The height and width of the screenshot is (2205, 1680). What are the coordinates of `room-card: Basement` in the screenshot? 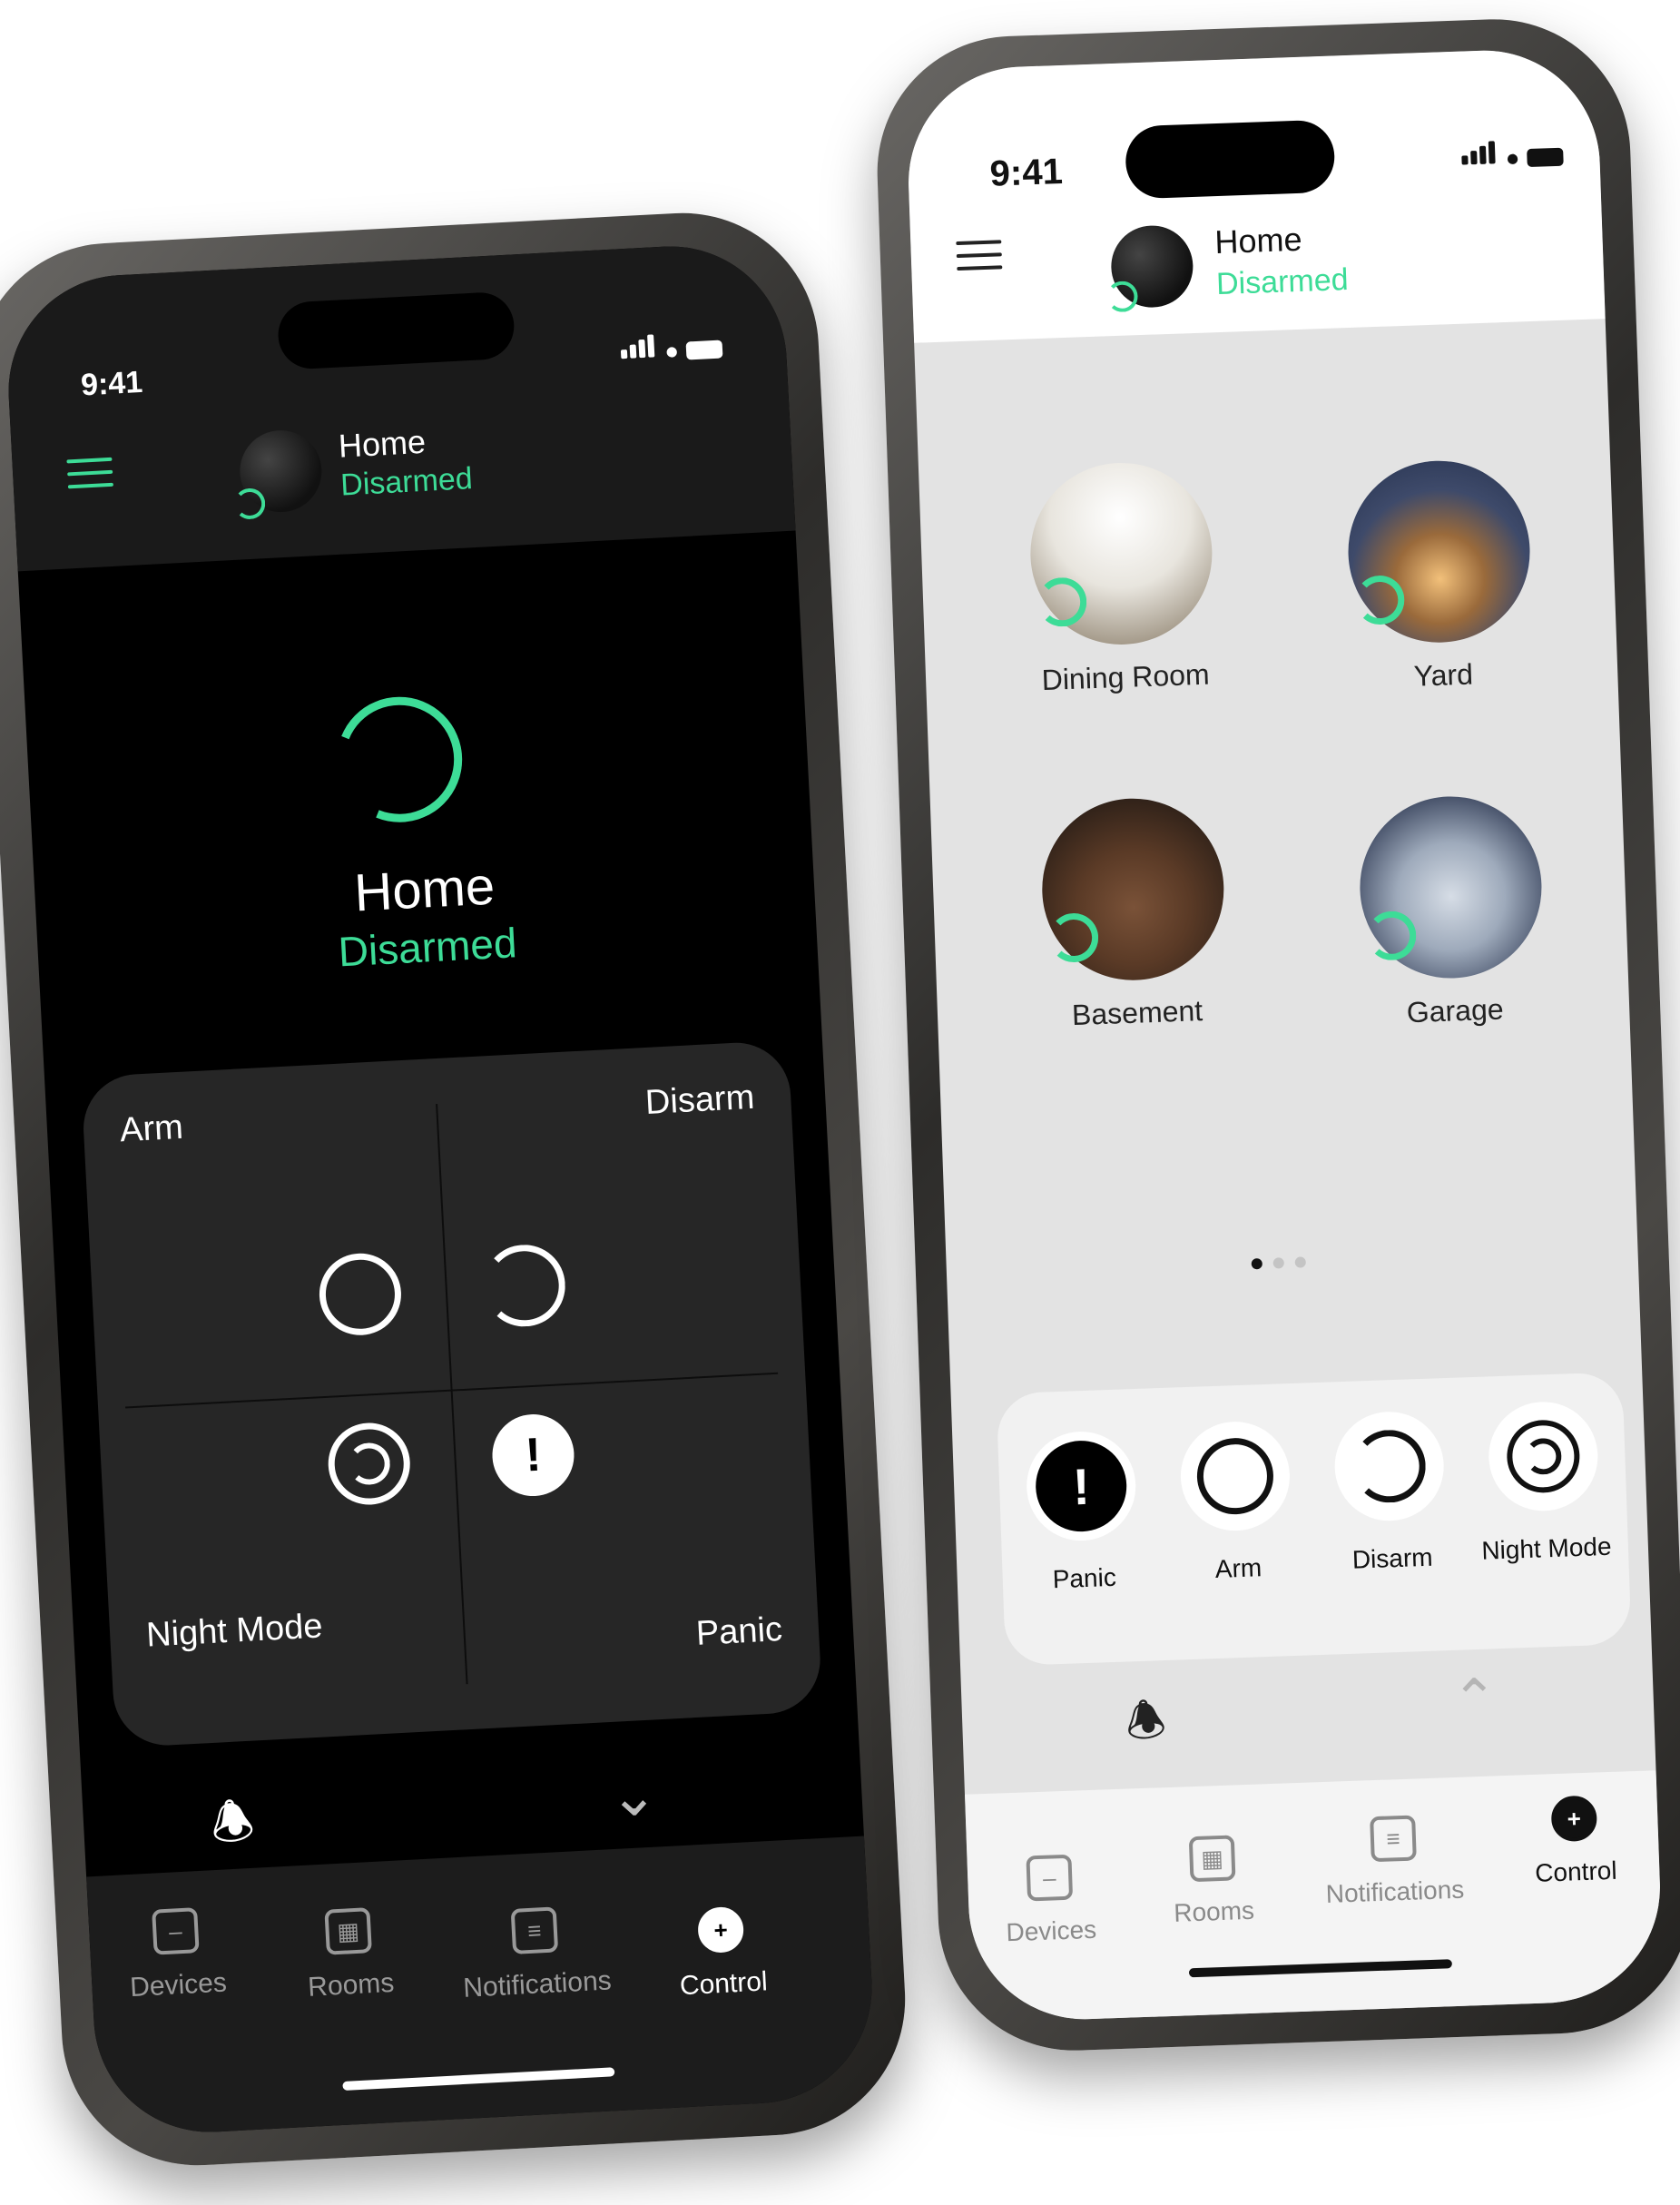 It's located at (1134, 914).